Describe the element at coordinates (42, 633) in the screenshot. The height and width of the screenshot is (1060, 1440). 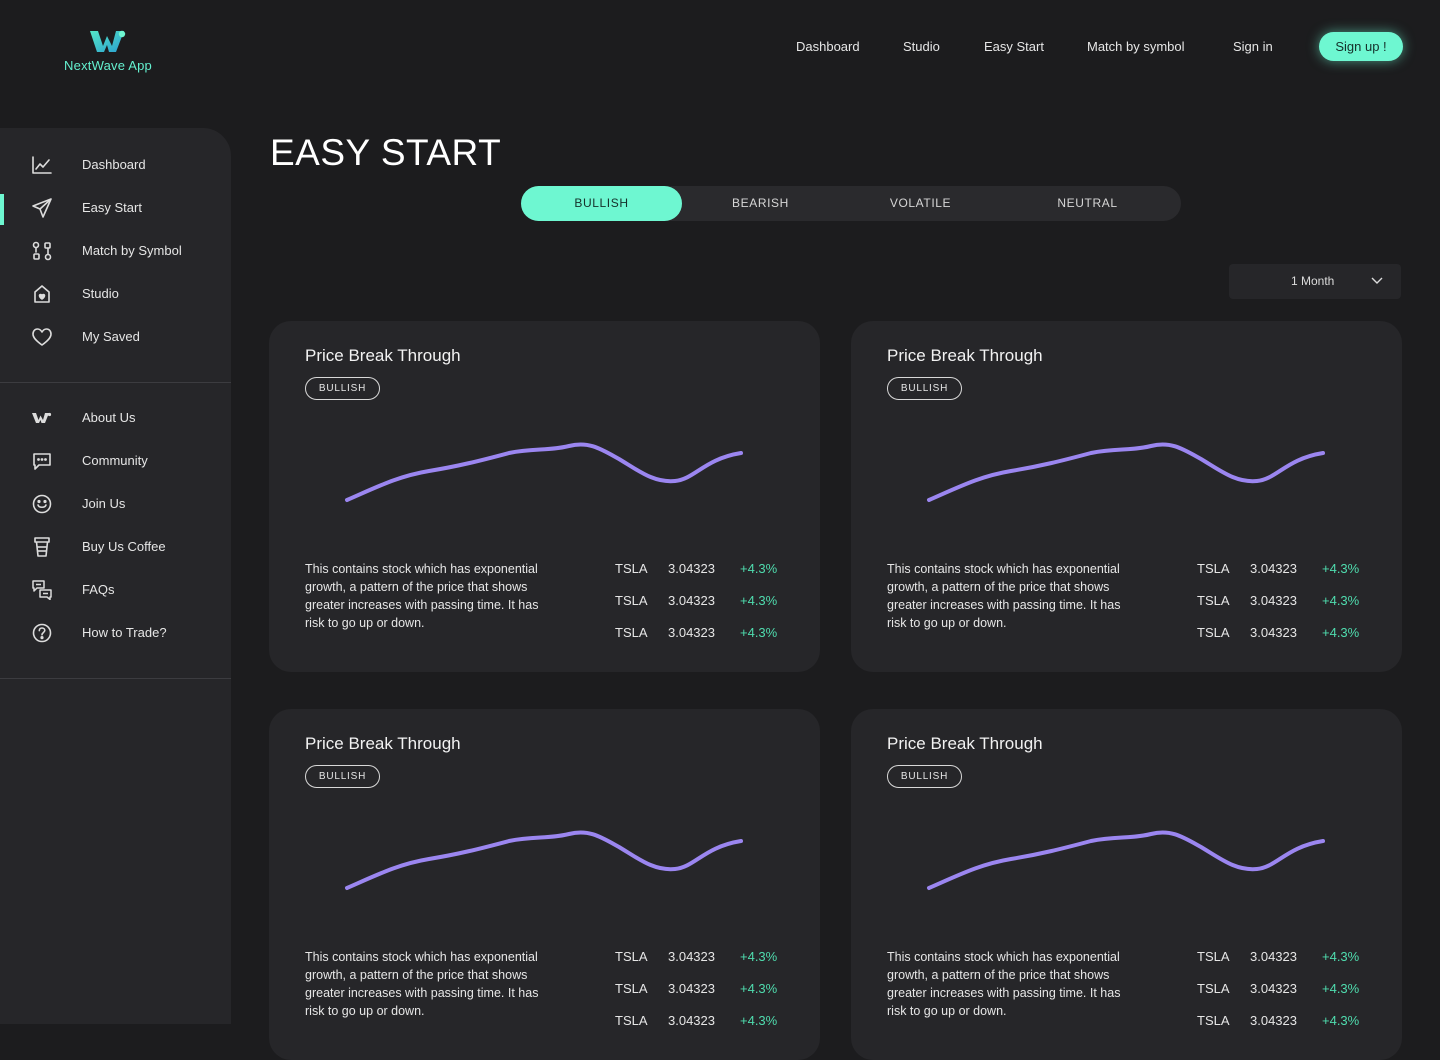
I see `question-circle-icon` at that location.